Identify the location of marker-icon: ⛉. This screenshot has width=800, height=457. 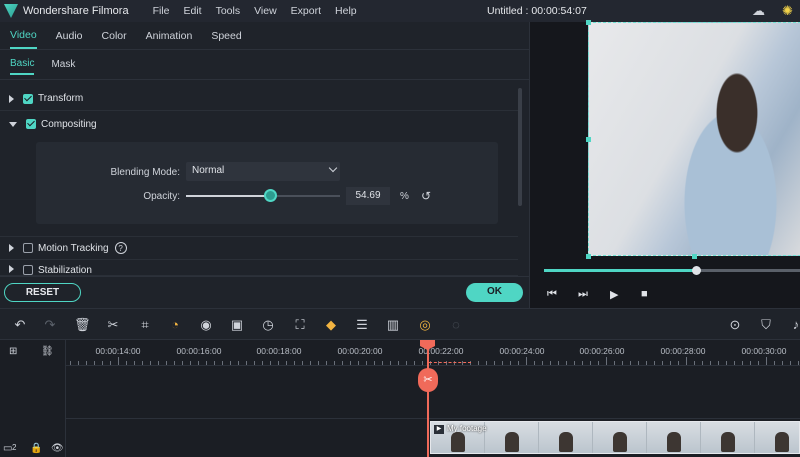
(766, 325).